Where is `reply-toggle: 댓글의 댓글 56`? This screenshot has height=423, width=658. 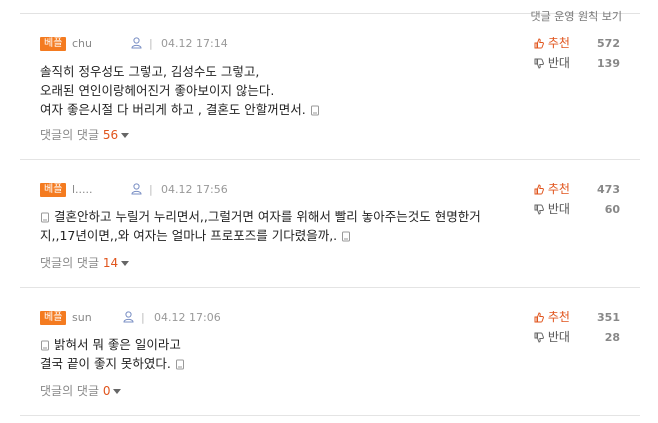 reply-toggle: 댓글의 댓글 56 is located at coordinates (85, 135).